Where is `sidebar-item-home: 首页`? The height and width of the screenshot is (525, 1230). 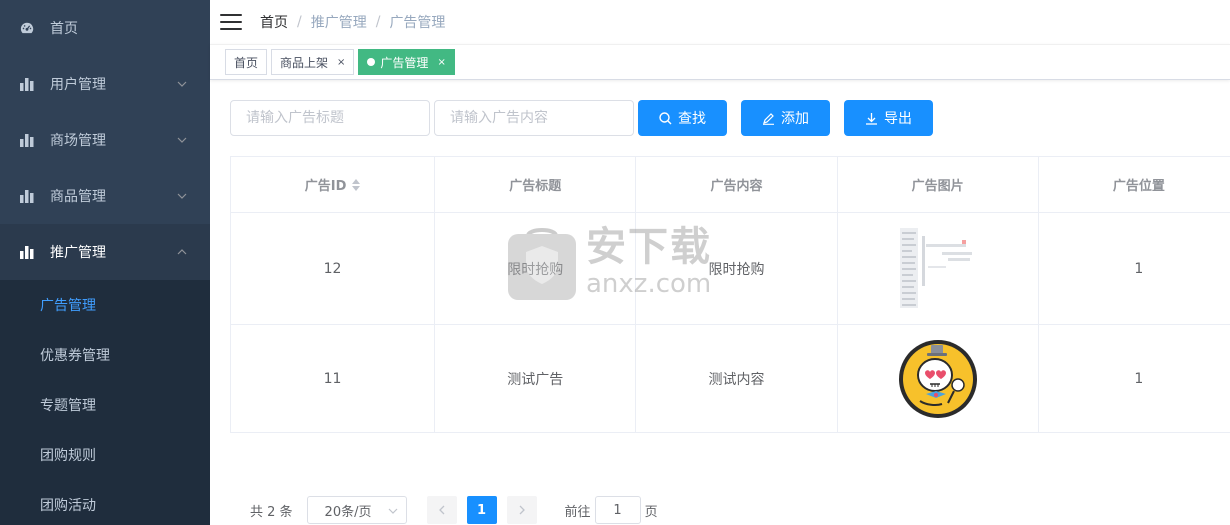
sidebar-item-home: 首页 is located at coordinates (105, 28).